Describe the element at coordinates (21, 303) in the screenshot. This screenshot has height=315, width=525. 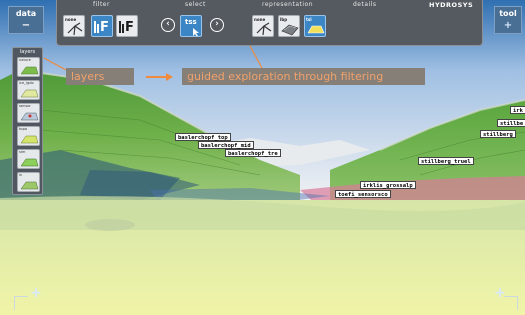
I see `bottom-left-bracket` at that location.